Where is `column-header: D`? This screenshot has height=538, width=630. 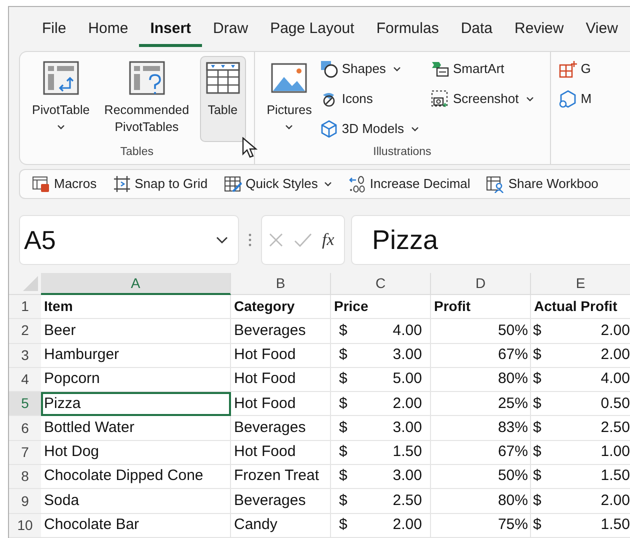 column-header: D is located at coordinates (481, 284).